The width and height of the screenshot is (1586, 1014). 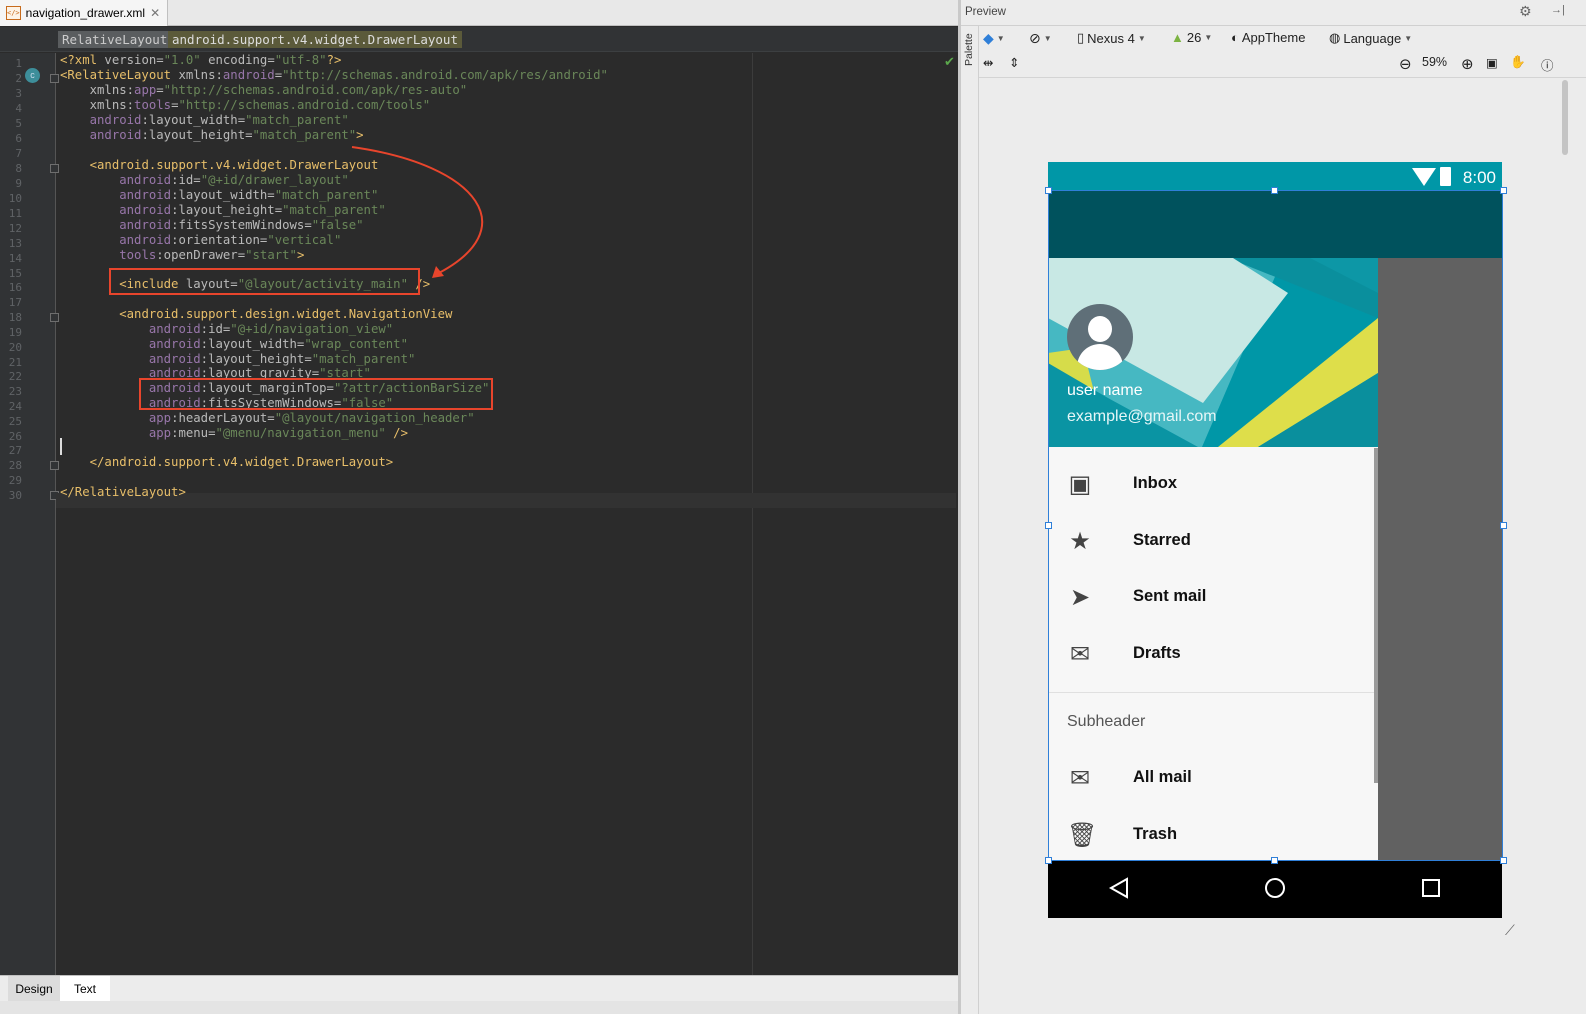 I want to click on editor-mode-tabs: Design Text, so click(x=484, y=988).